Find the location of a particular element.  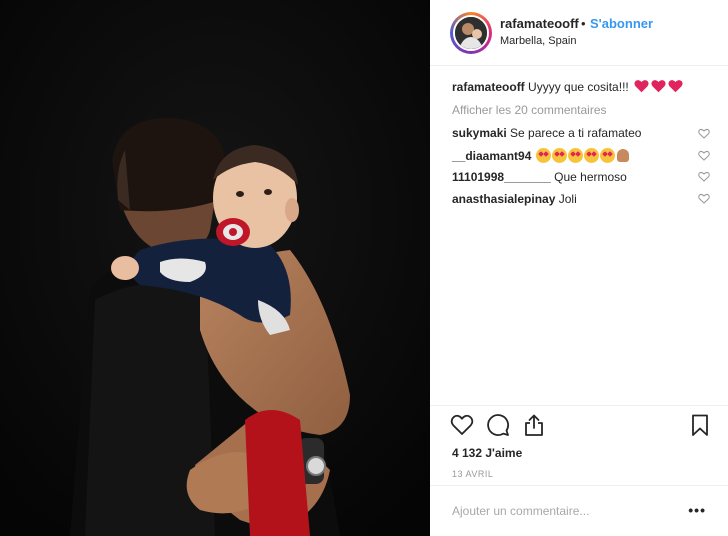

avatar-image is located at coordinates (471, 33).